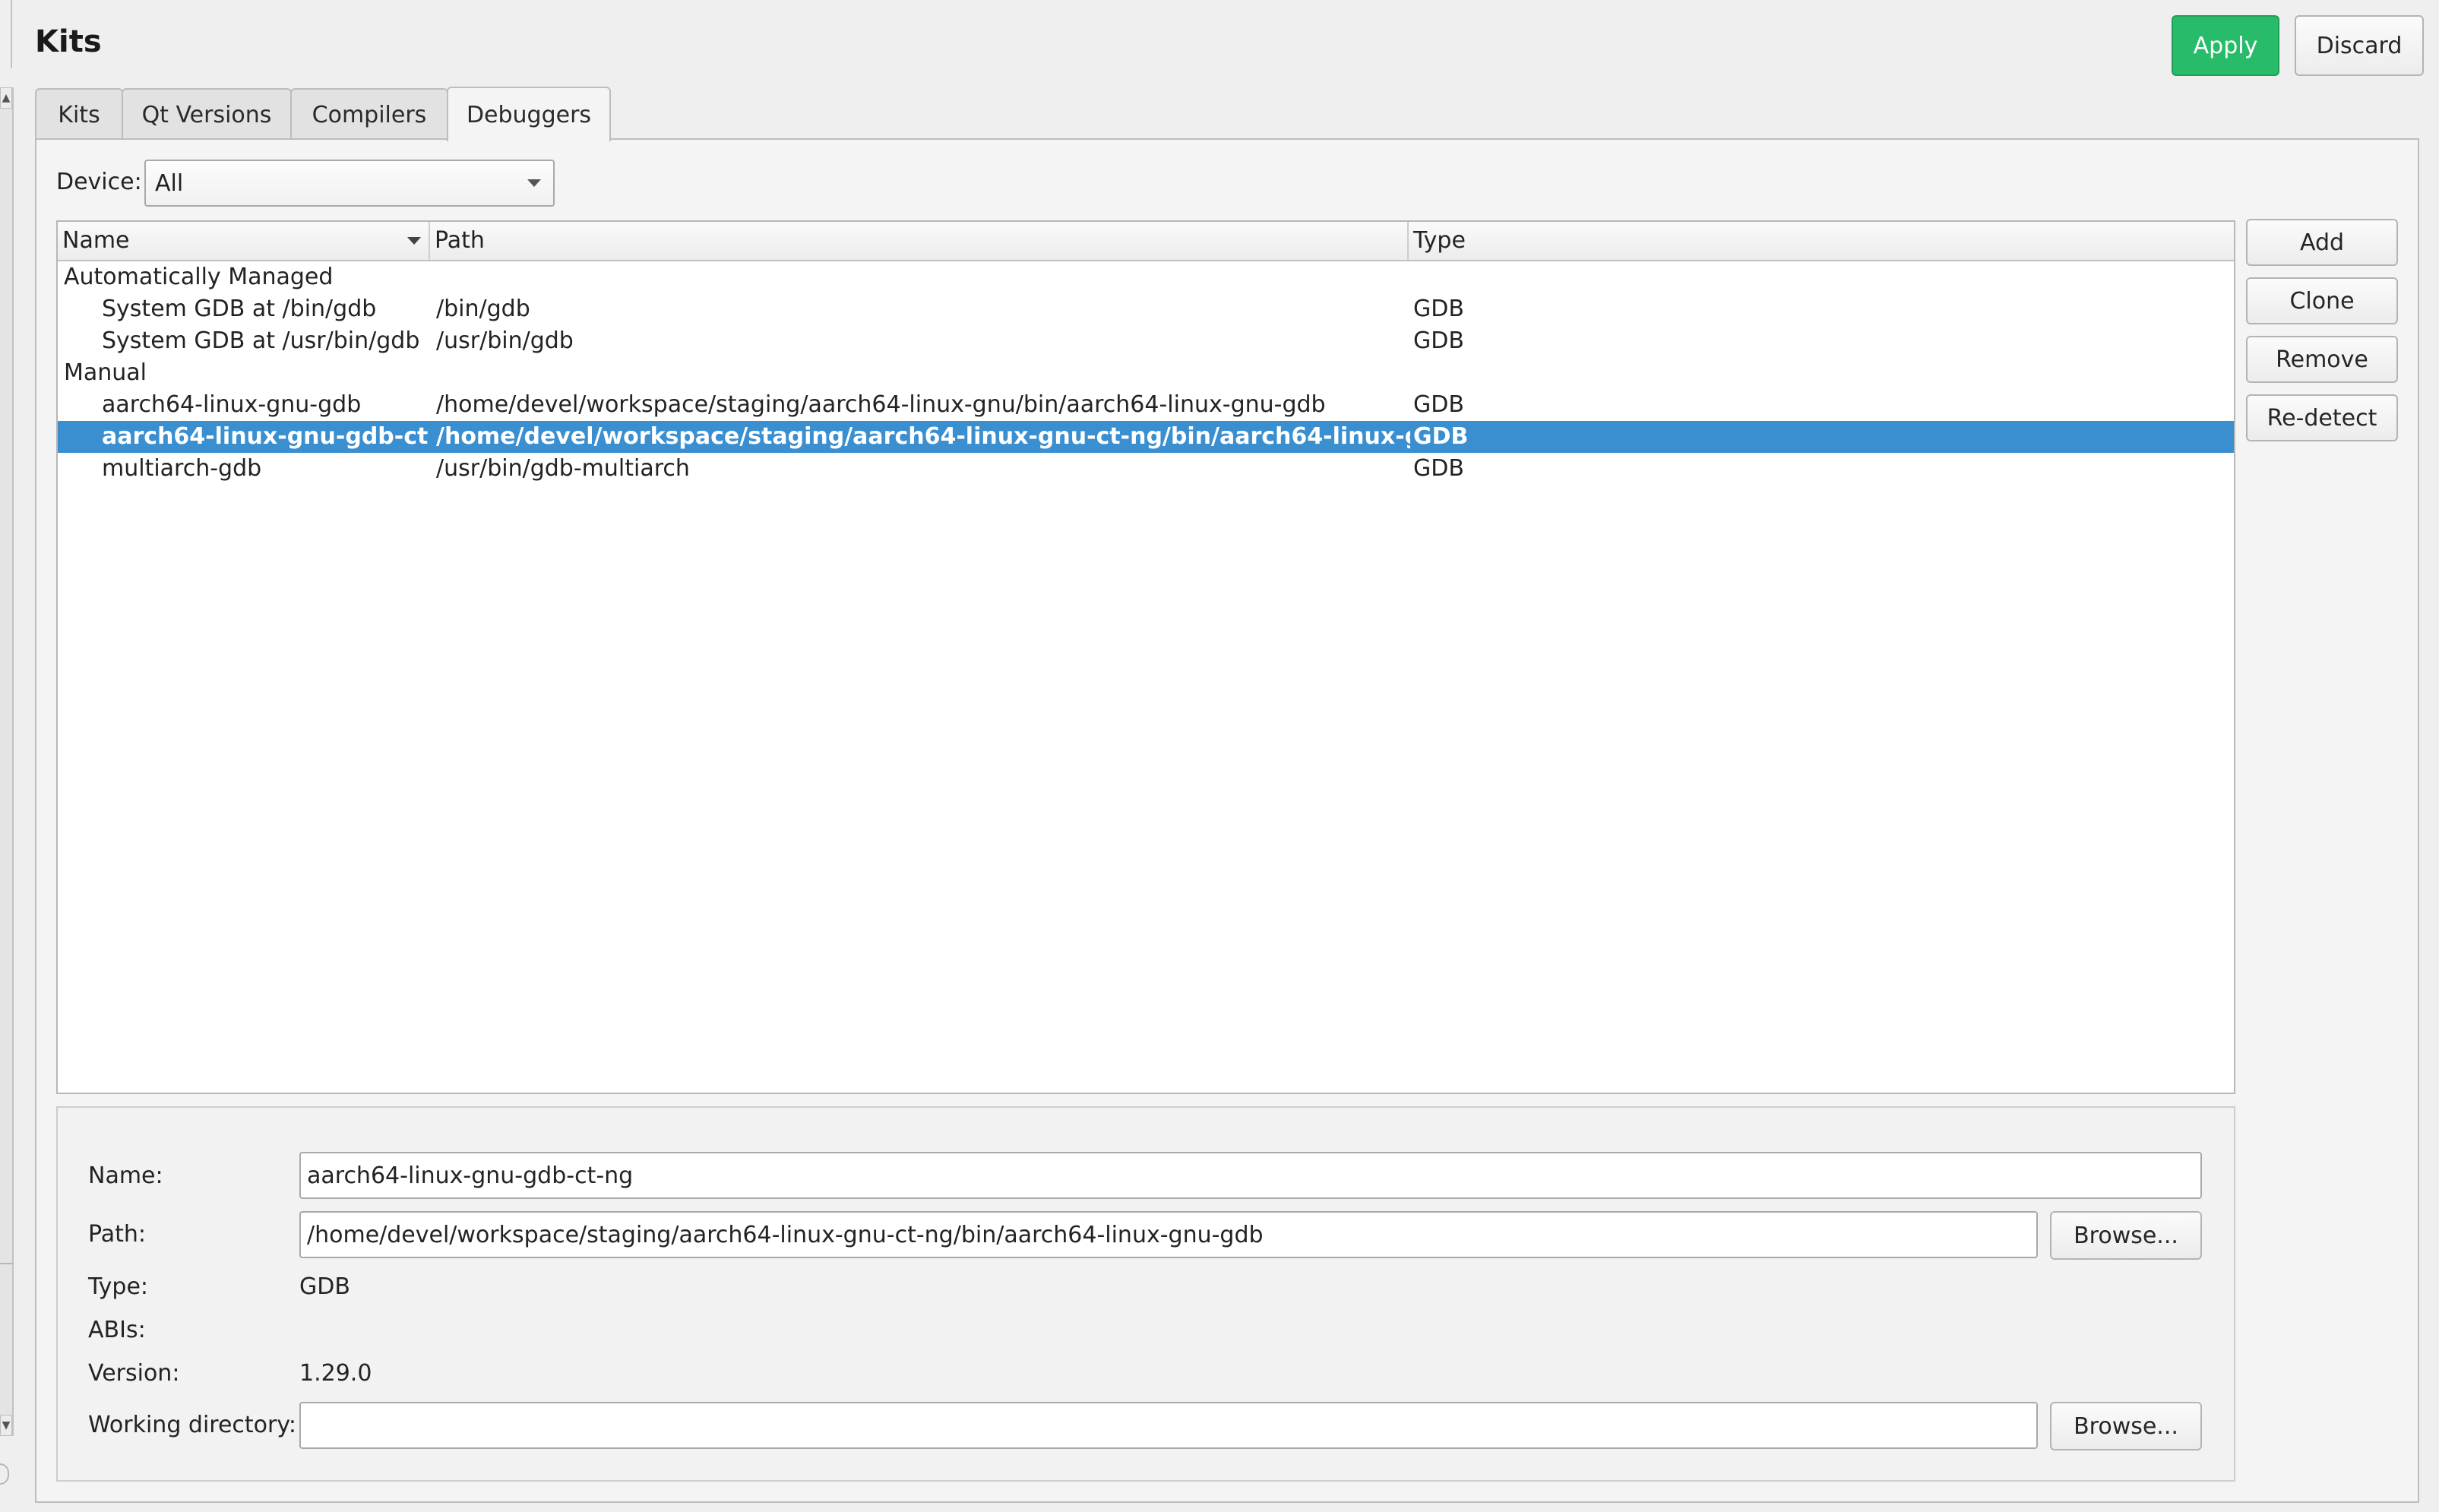 The width and height of the screenshot is (2439, 1512). I want to click on group-label: Automatically Managed, so click(199, 277).